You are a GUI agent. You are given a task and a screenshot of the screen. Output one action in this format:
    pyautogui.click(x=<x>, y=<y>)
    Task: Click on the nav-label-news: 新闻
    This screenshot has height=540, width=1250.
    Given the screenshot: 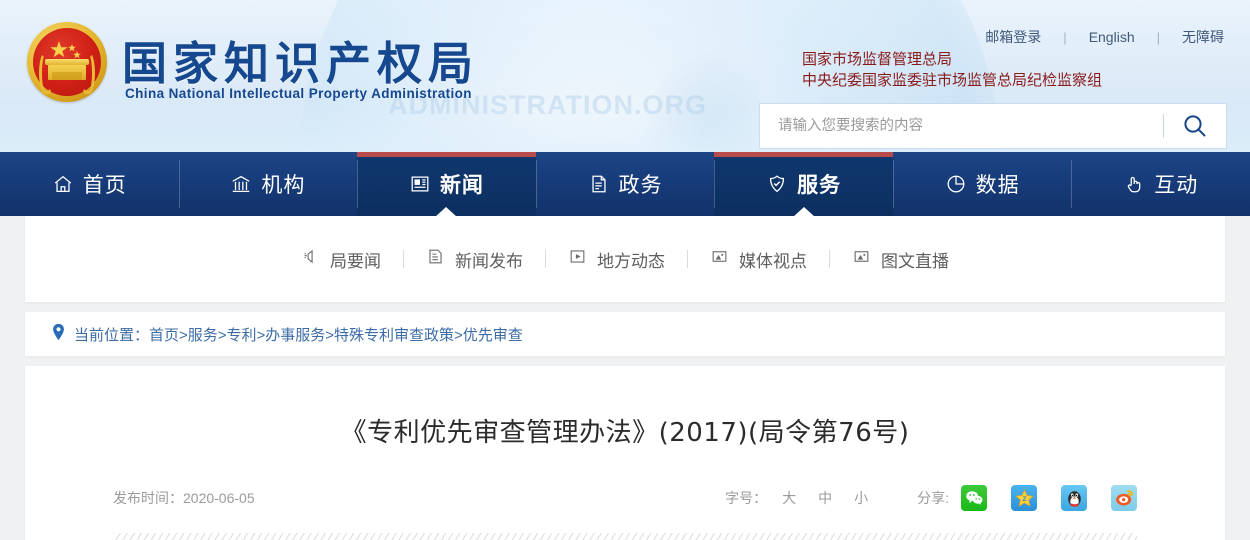 What is the action you would take?
    pyautogui.click(x=461, y=185)
    